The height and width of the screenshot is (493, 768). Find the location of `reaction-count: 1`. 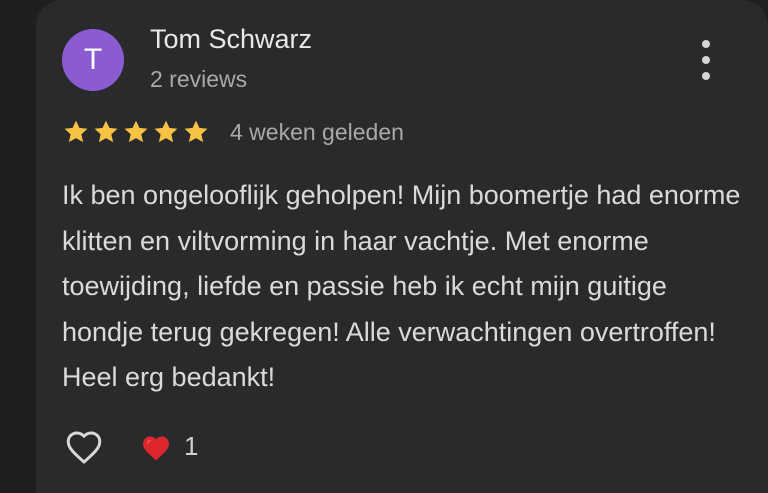

reaction-count: 1 is located at coordinates (191, 446).